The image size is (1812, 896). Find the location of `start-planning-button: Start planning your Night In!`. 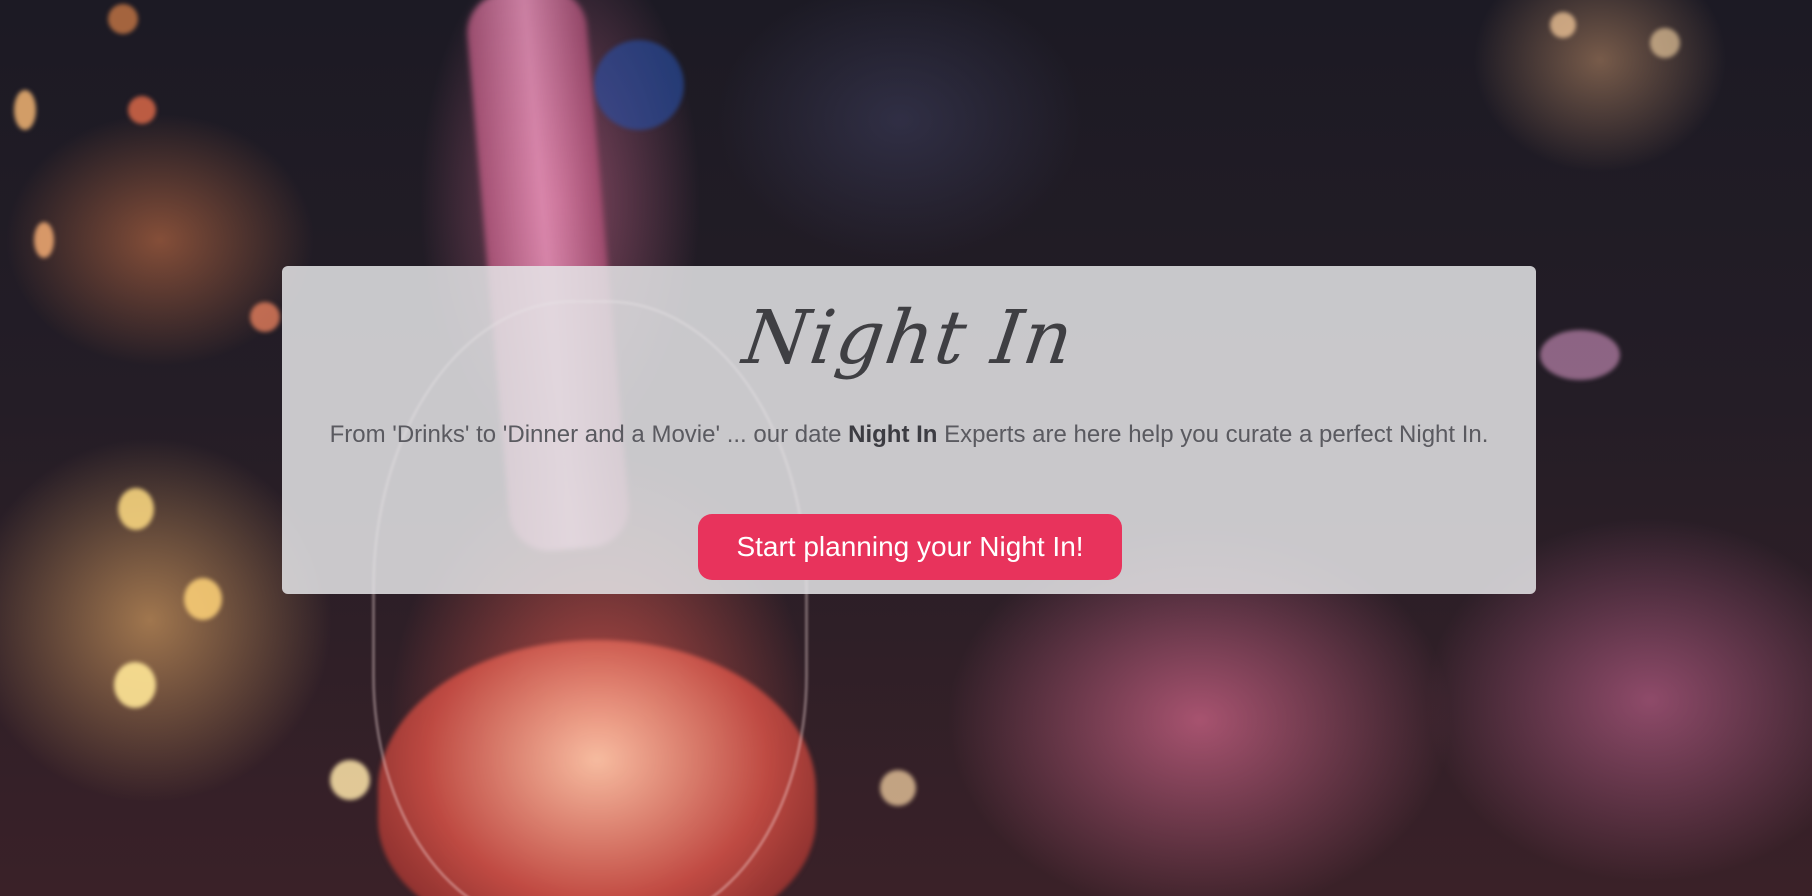

start-planning-button: Start planning your Night In! is located at coordinates (910, 547).